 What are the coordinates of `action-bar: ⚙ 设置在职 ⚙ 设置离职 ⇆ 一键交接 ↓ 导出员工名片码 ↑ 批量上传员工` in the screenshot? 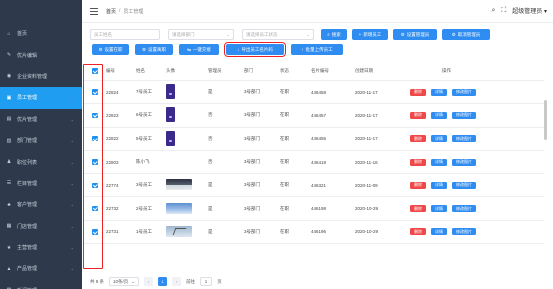 It's located at (217, 49).